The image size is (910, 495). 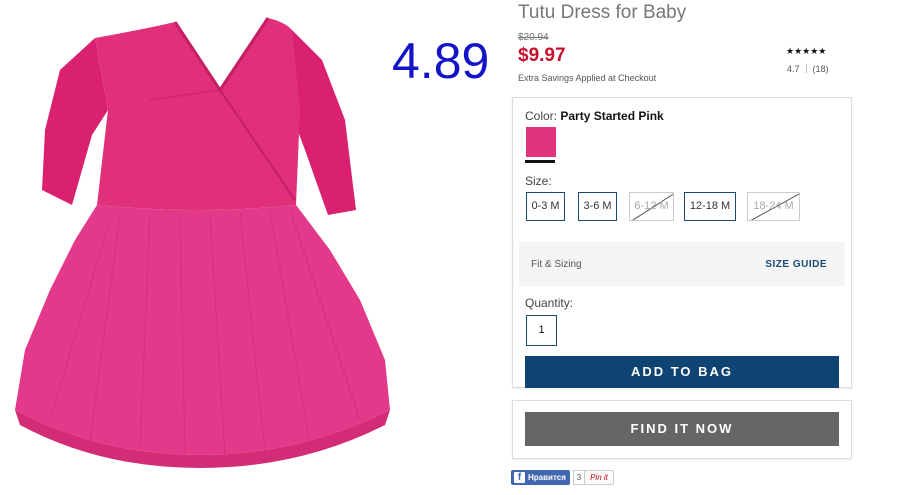 I want to click on savings-note: Extra Savings Applied at Checkout, so click(x=587, y=78).